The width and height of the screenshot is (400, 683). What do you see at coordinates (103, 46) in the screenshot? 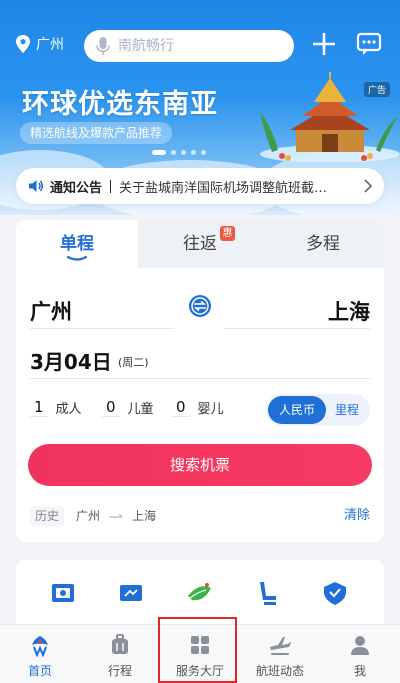
I see `microphone-icon` at bounding box center [103, 46].